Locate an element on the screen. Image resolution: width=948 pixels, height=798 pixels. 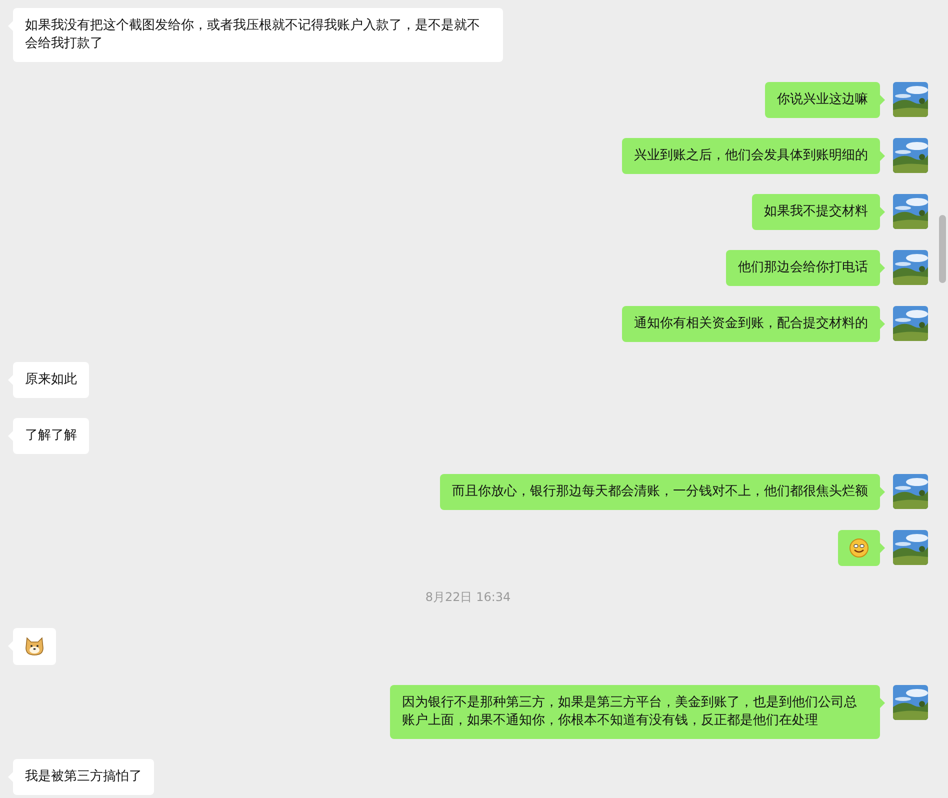
message-bubble: 如果我没有把这个截图发给你，或者我压根就不记得我账户入款了，是不是就不会给我打款了 is located at coordinates (258, 35).